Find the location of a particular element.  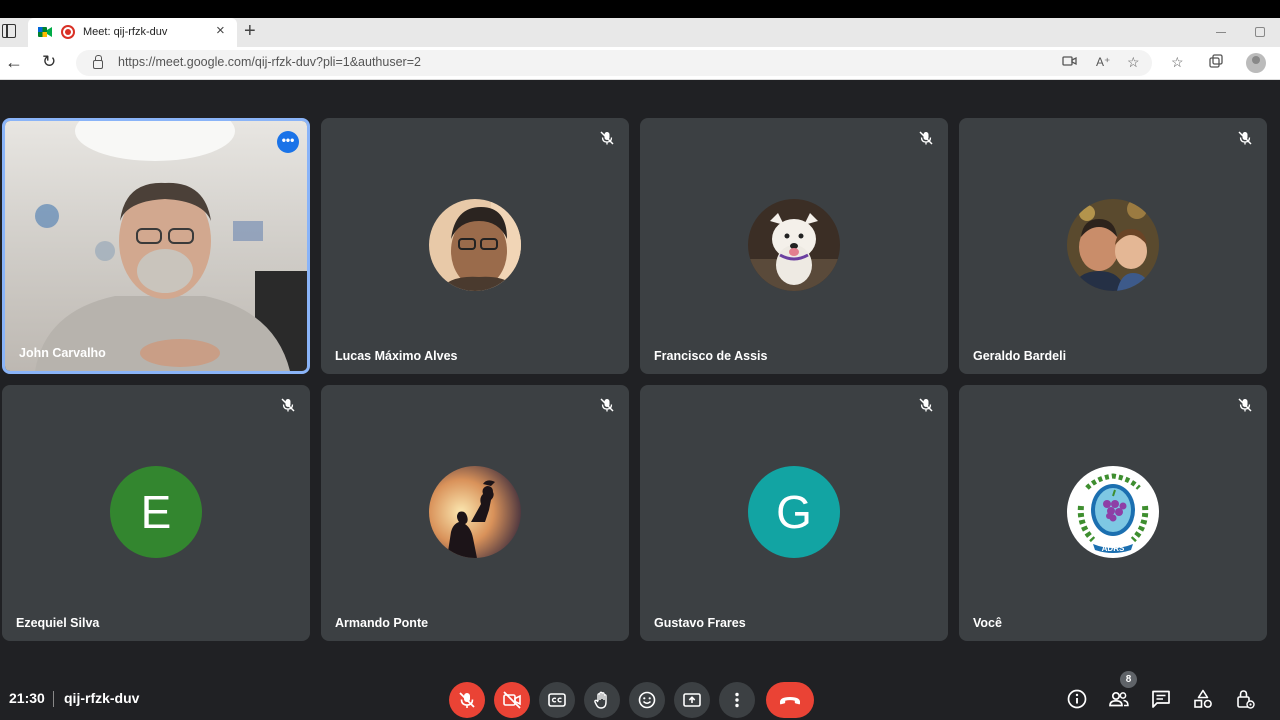

participant-name: Lucas Máximo Alves is located at coordinates (396, 356).